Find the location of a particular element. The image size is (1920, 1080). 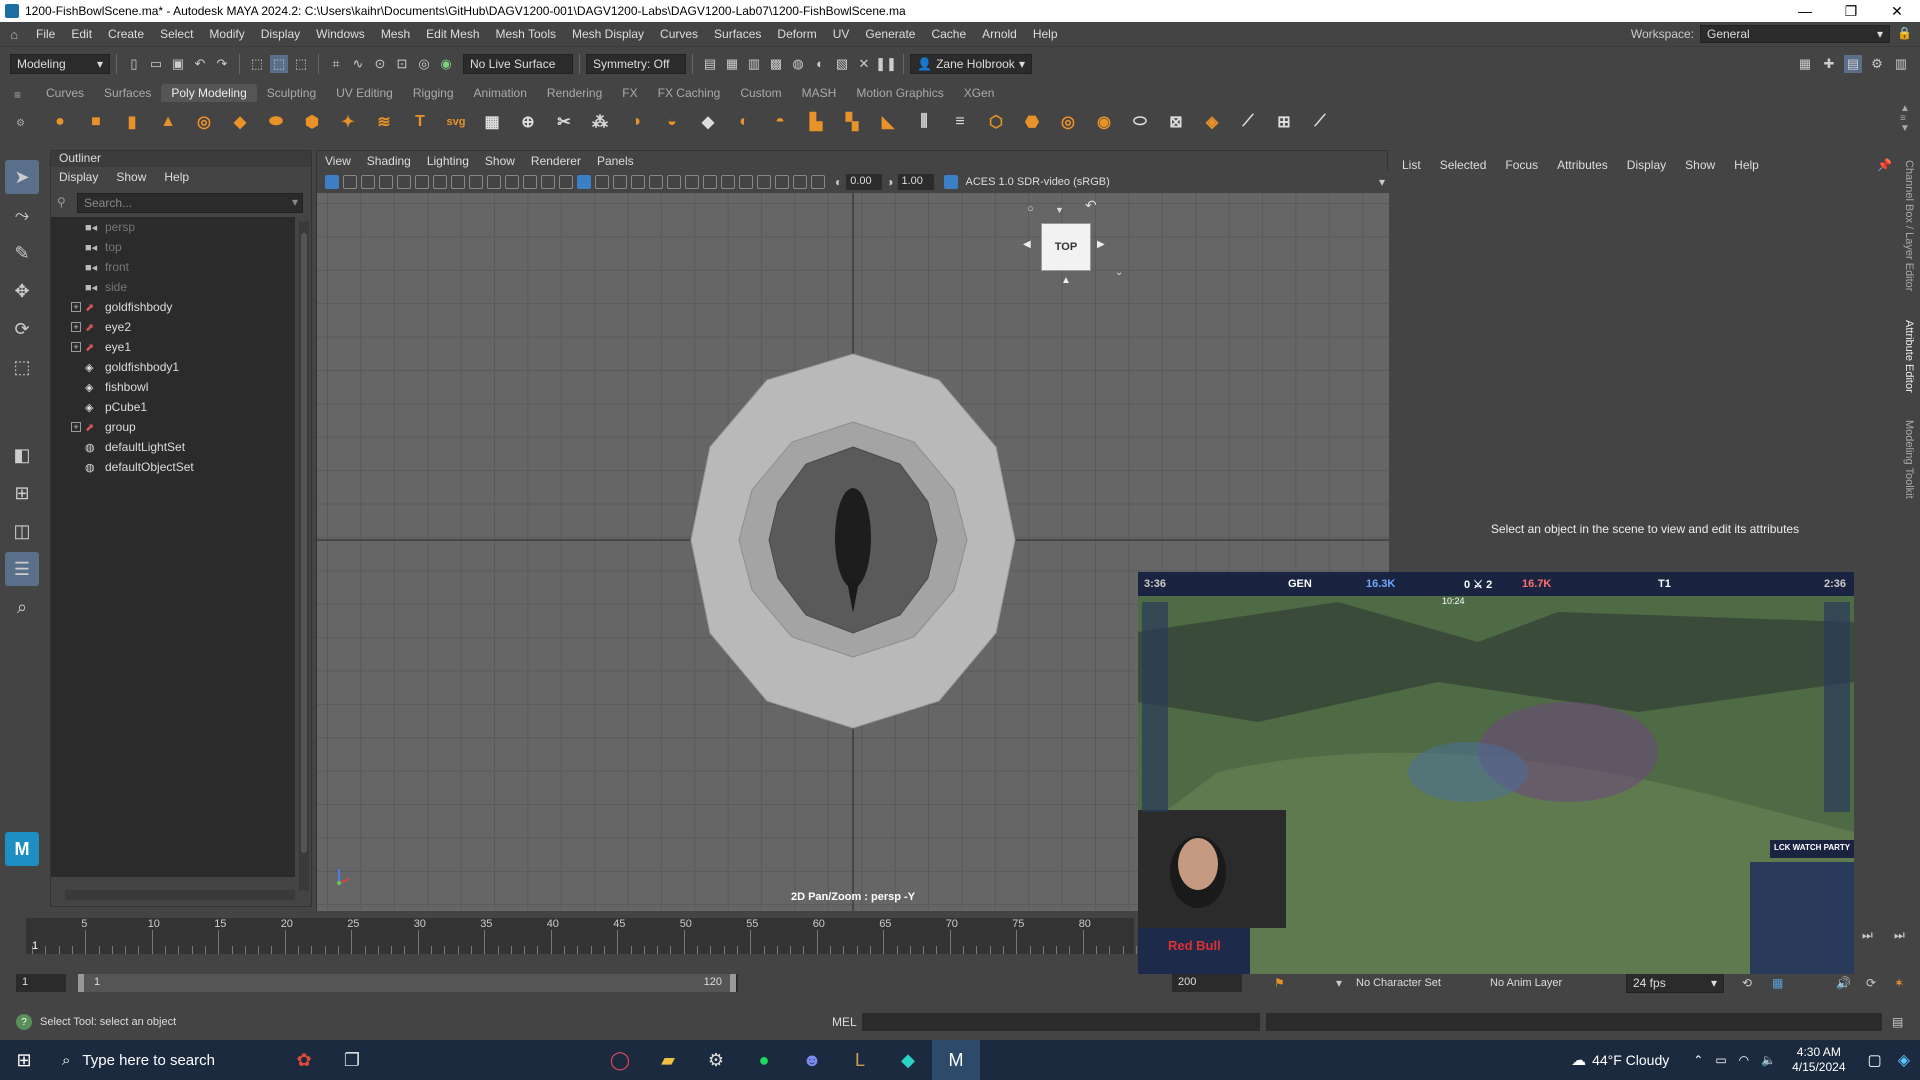

new-scene-icon: ▯ is located at coordinates (134, 64).